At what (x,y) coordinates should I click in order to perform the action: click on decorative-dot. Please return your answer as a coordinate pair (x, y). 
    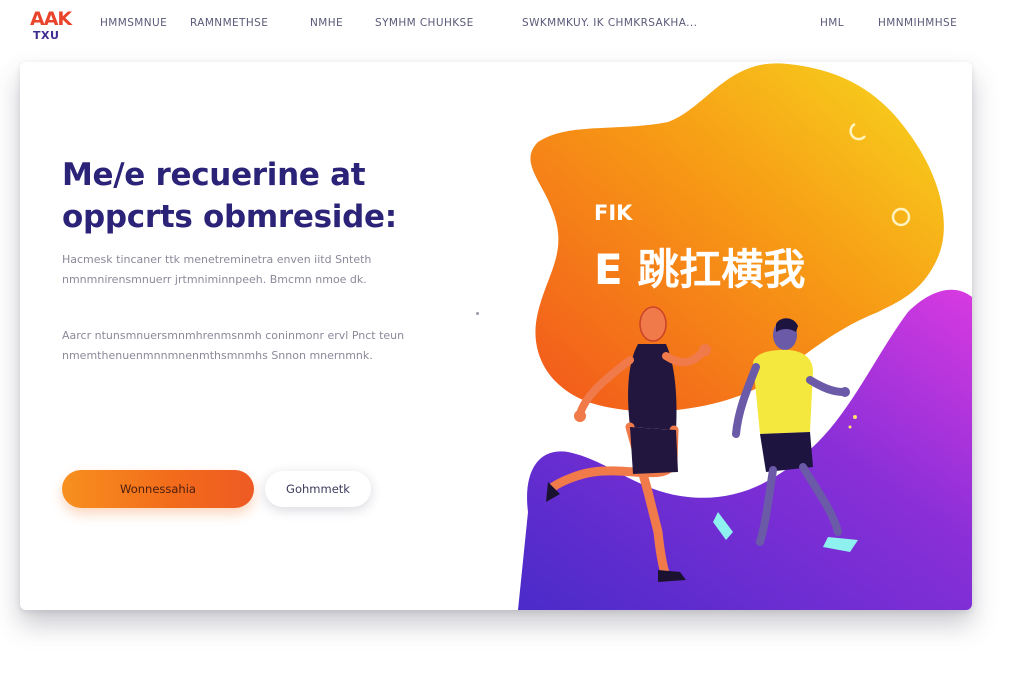
    Looking at the image, I should click on (477, 313).